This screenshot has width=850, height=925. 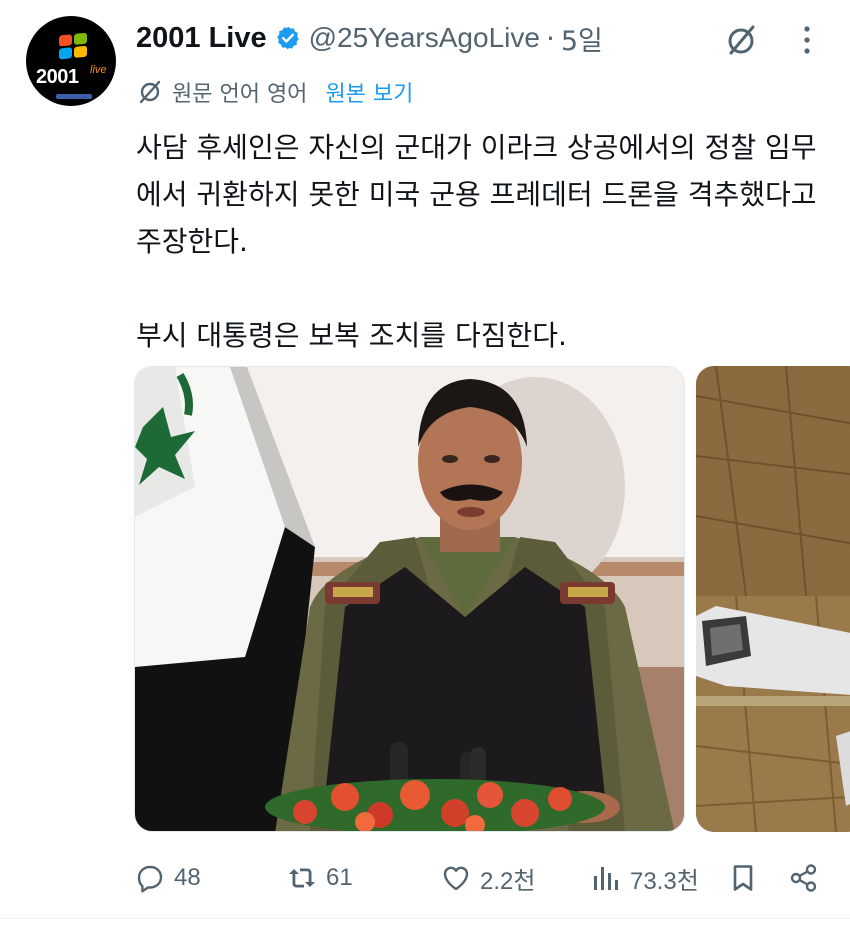 What do you see at coordinates (424, 38) in the screenshot?
I see `user-handle: @25YearsAgoLive` at bounding box center [424, 38].